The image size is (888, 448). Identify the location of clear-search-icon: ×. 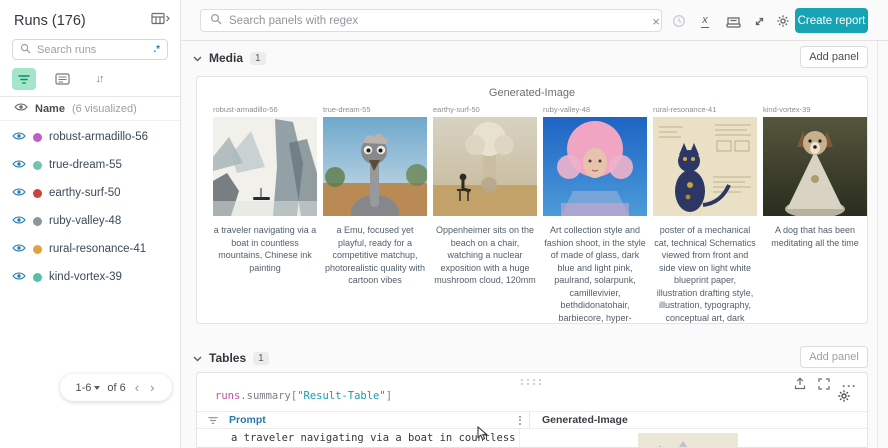
(656, 21).